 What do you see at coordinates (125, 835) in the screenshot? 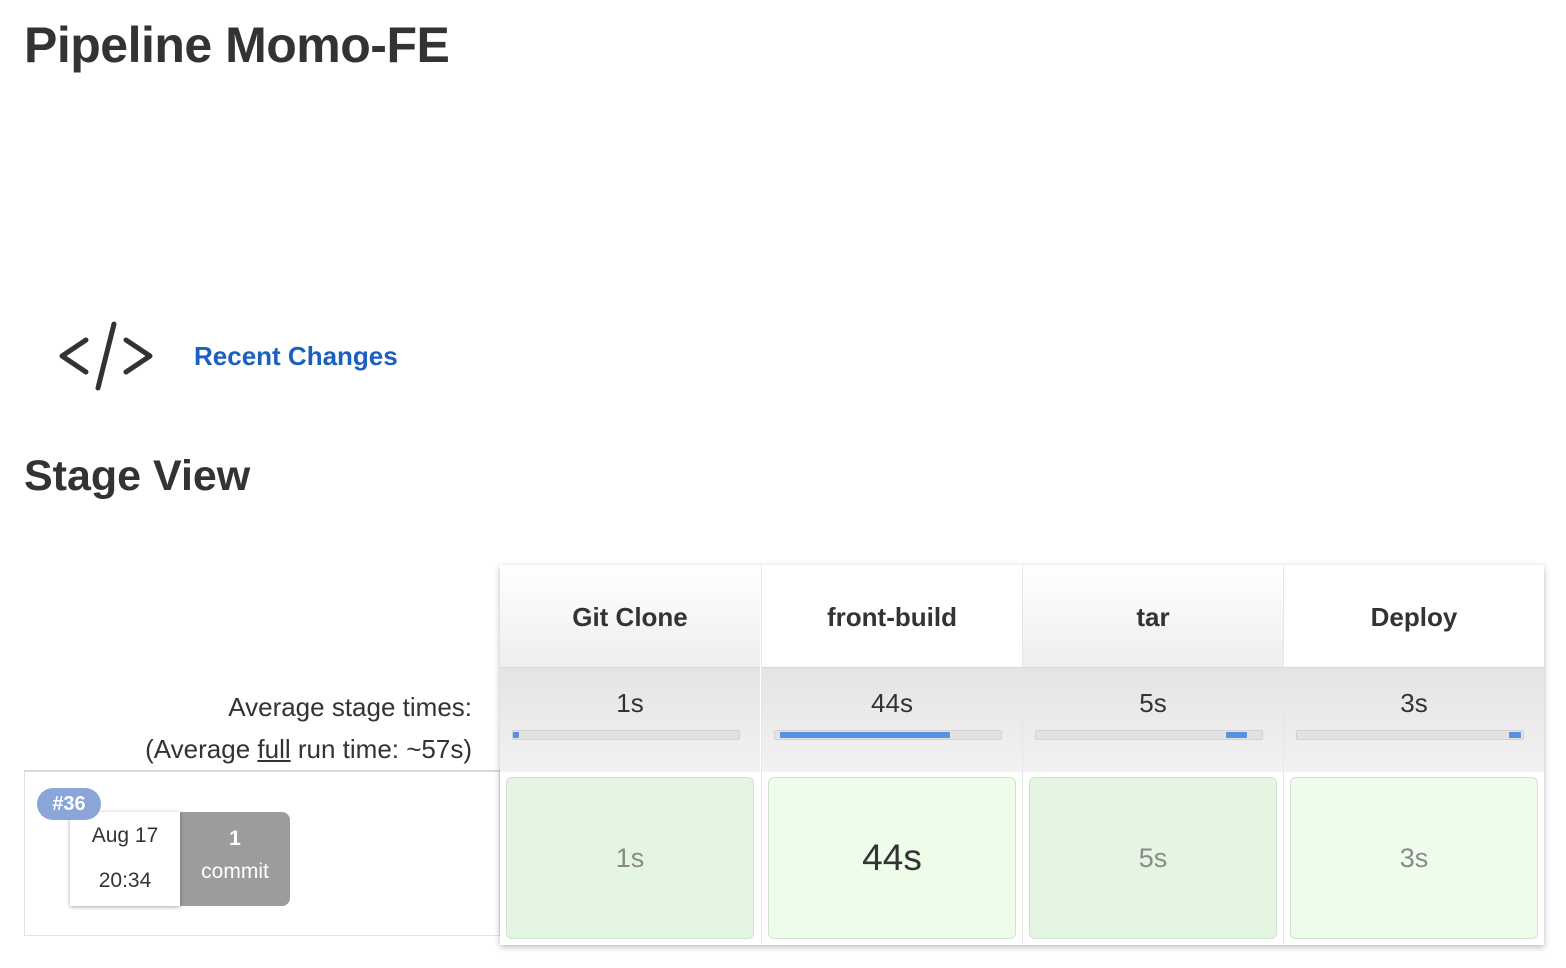
I see `run-date: Aug 17` at bounding box center [125, 835].